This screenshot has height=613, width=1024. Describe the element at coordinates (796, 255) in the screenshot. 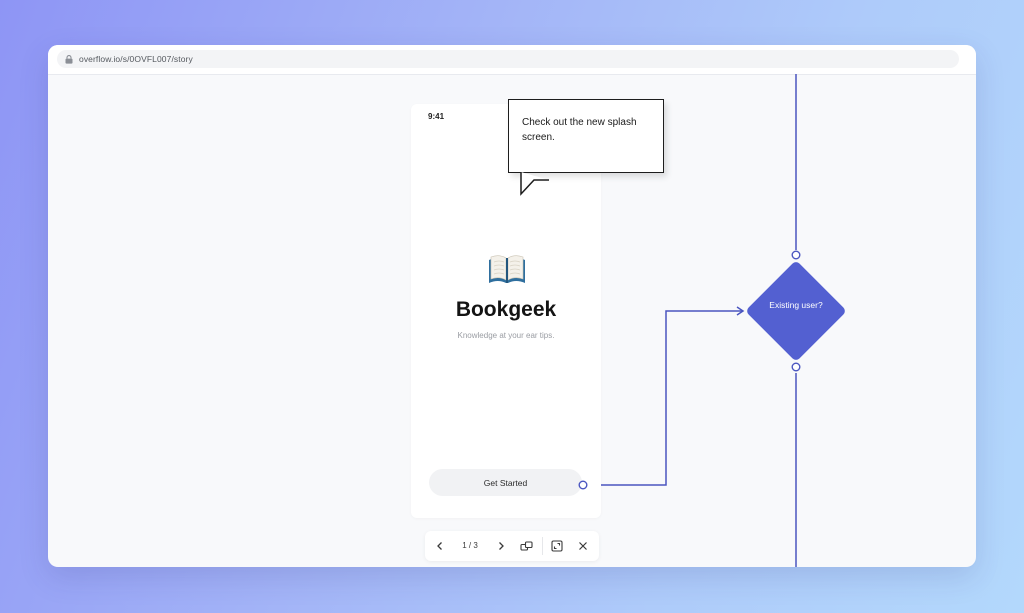

I see `connector-node-top` at that location.